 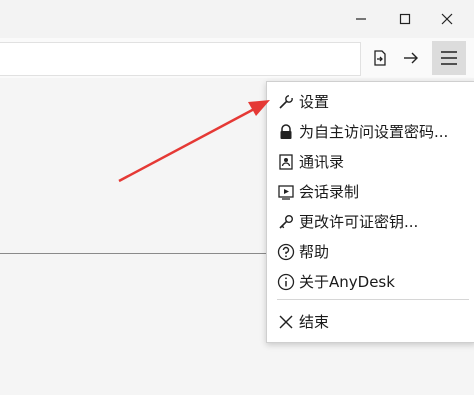 I want to click on menu-item-label: 结束, so click(x=314, y=322).